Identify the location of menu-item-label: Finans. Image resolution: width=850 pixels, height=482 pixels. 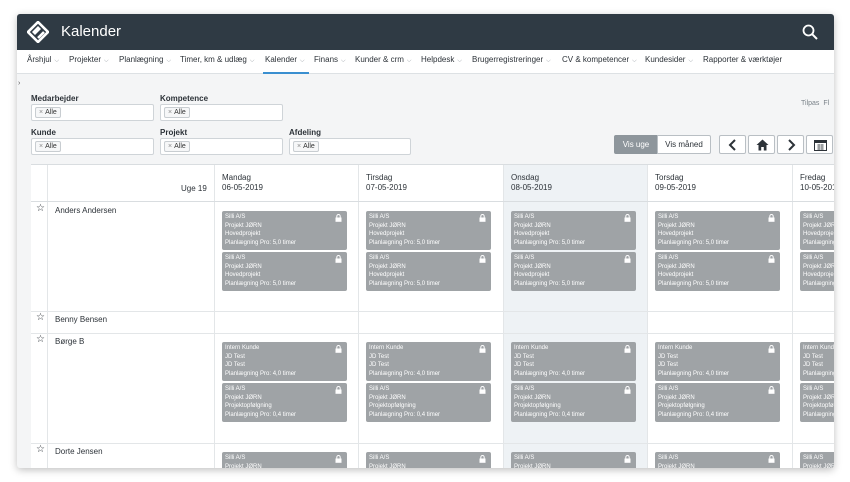
(326, 59).